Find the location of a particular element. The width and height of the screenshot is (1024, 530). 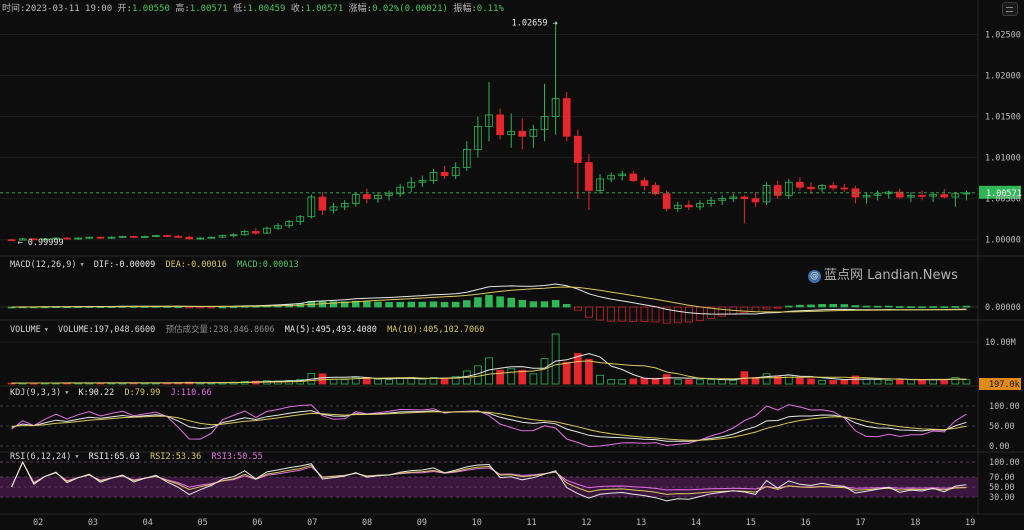

price-tick-label: 1.02000 is located at coordinates (1003, 77).